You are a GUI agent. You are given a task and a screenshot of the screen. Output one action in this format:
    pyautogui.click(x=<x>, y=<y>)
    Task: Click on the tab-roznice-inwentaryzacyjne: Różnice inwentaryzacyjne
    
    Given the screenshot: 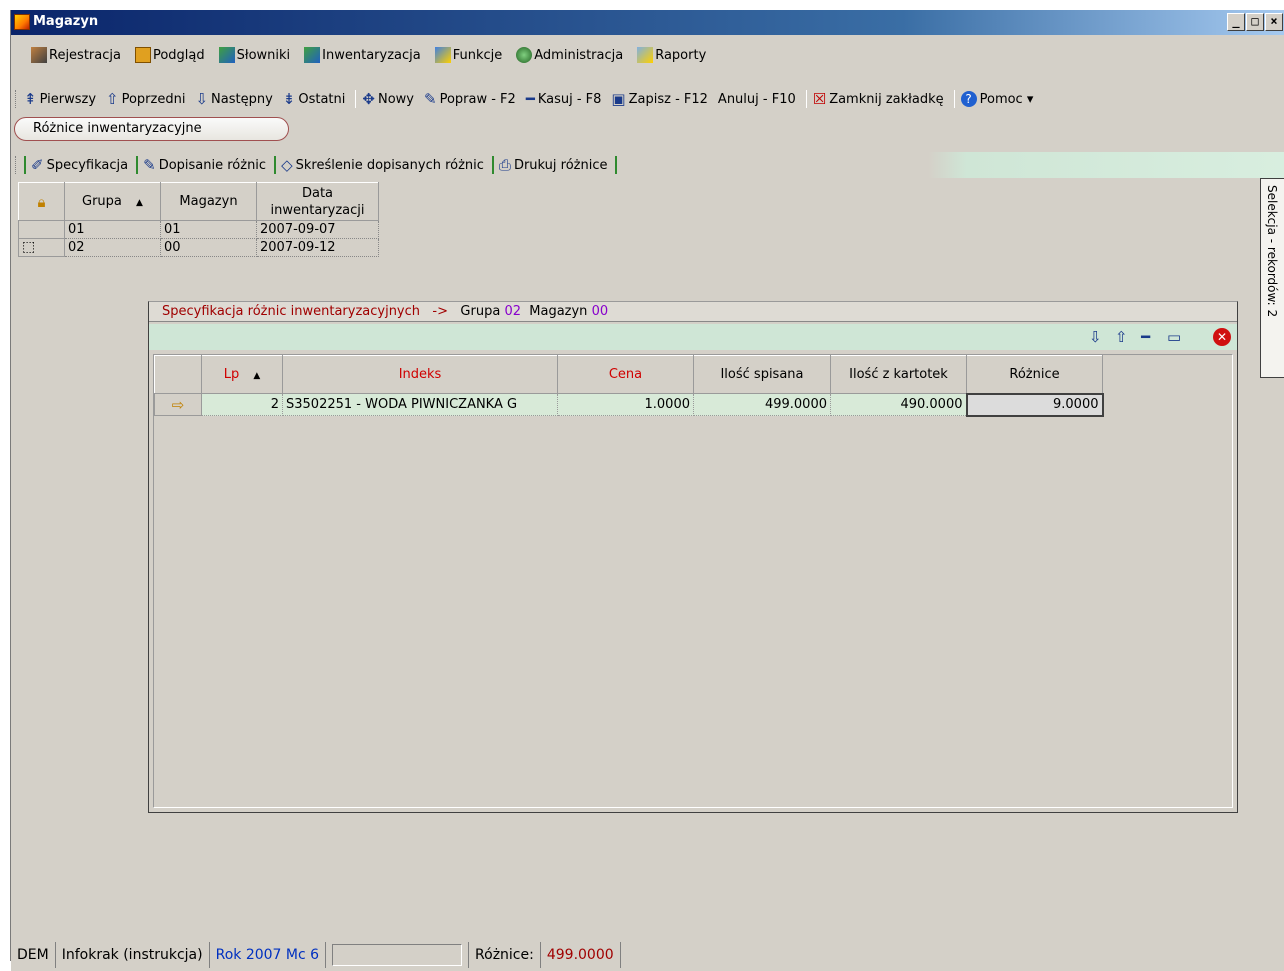 What is the action you would take?
    pyautogui.click(x=151, y=129)
    